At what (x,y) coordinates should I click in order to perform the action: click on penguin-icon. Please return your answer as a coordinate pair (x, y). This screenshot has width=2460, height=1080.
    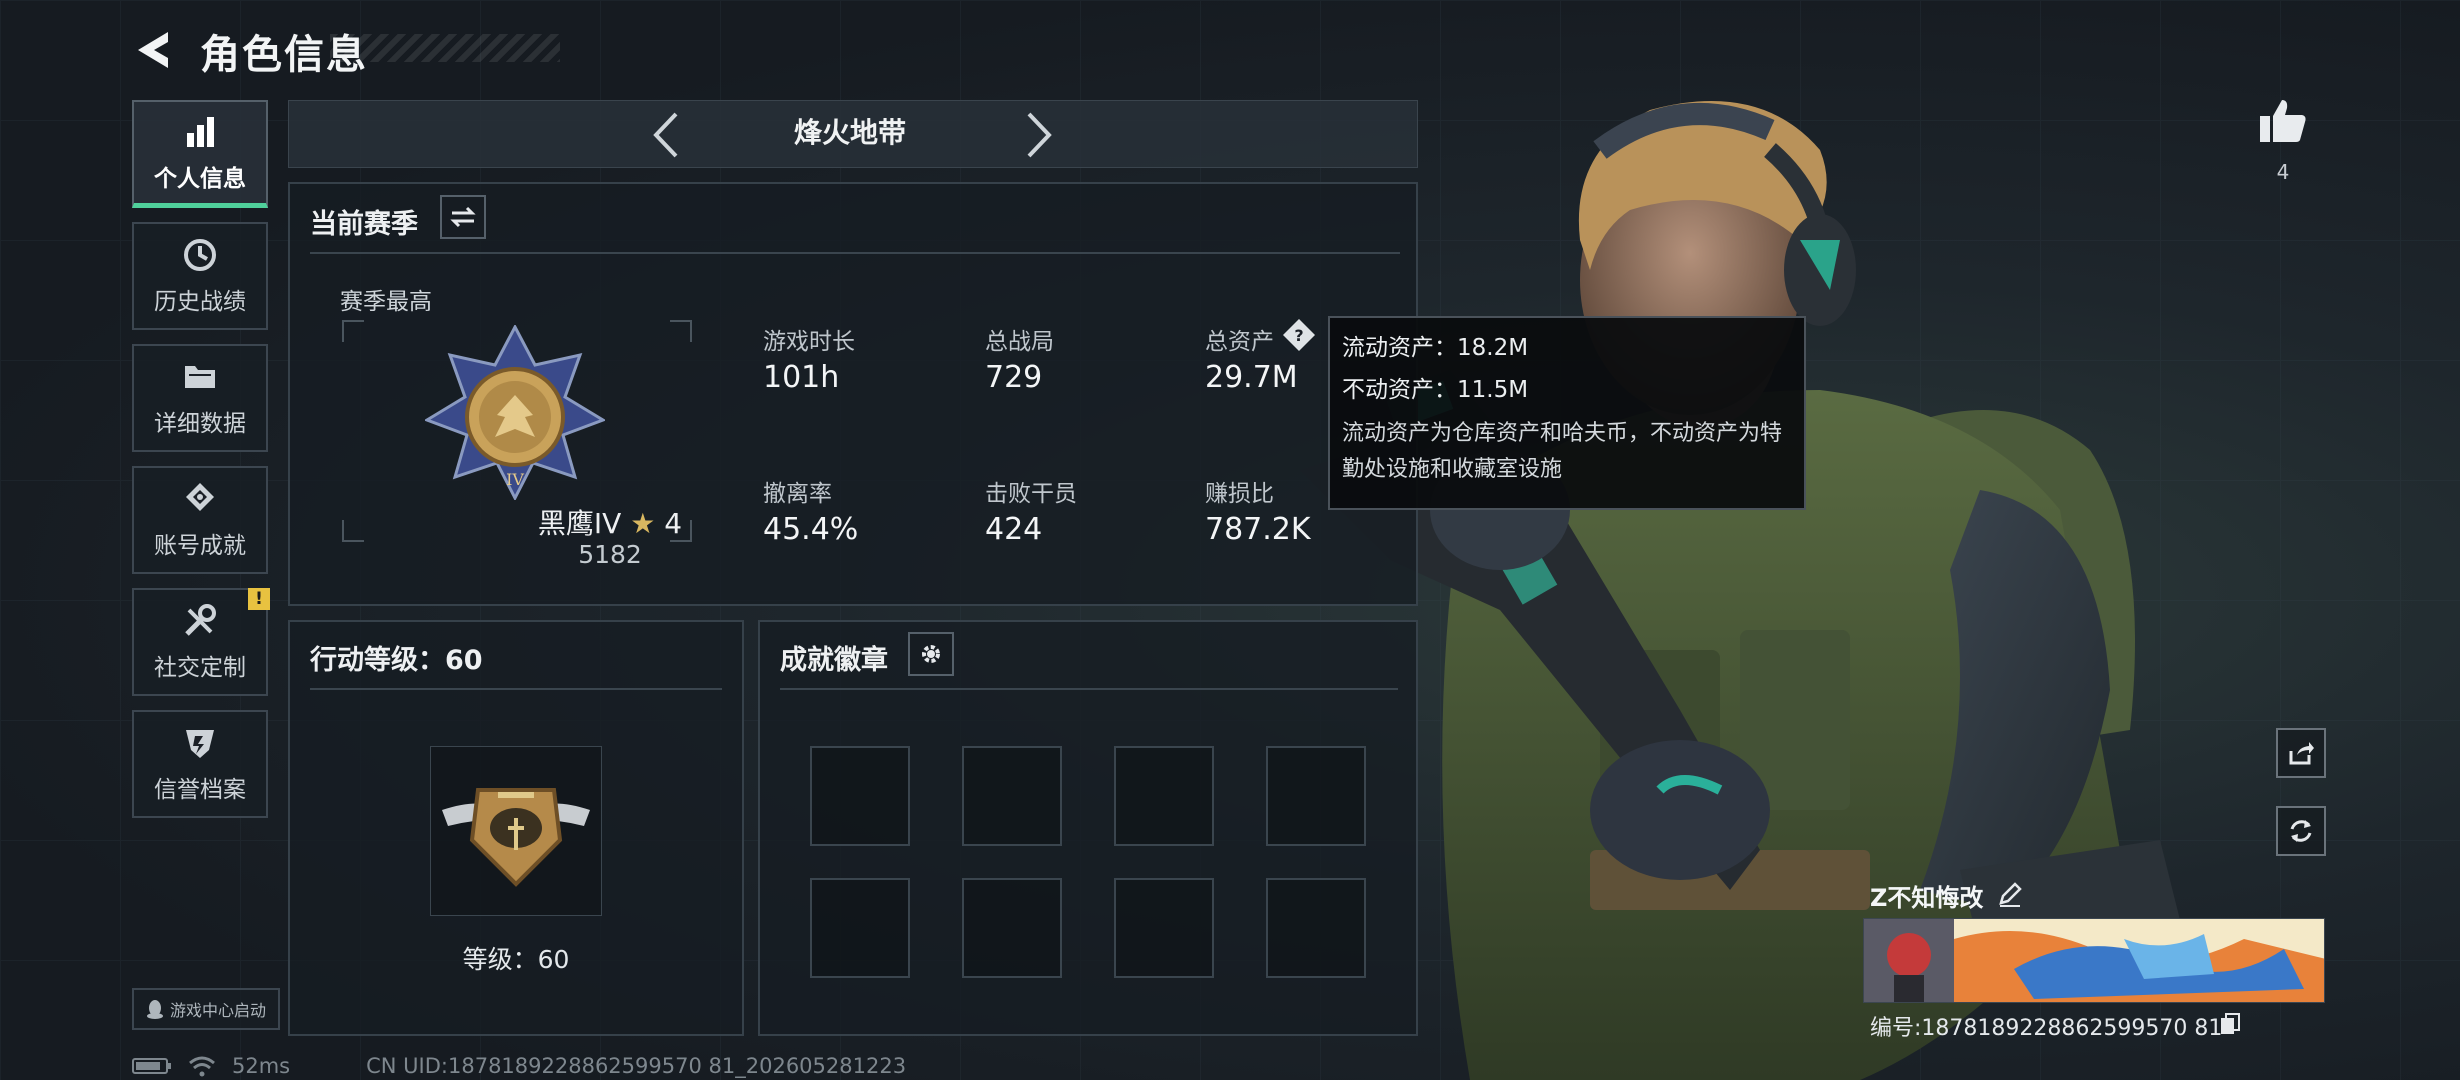
    Looking at the image, I should click on (154, 1009).